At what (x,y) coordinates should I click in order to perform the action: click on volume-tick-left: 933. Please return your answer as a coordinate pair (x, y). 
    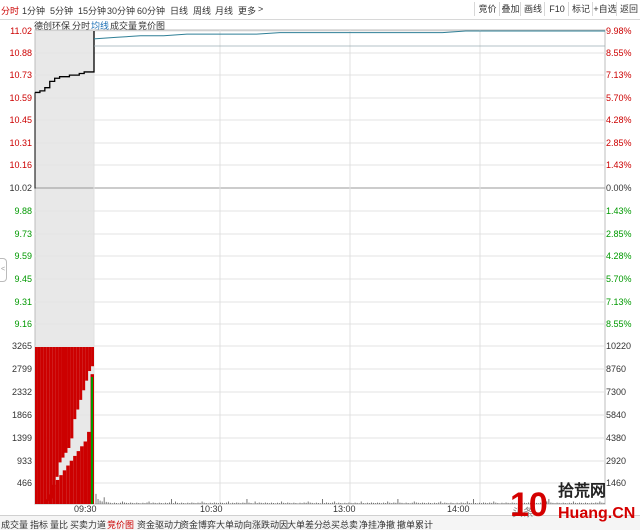
    Looking at the image, I should click on (24, 461).